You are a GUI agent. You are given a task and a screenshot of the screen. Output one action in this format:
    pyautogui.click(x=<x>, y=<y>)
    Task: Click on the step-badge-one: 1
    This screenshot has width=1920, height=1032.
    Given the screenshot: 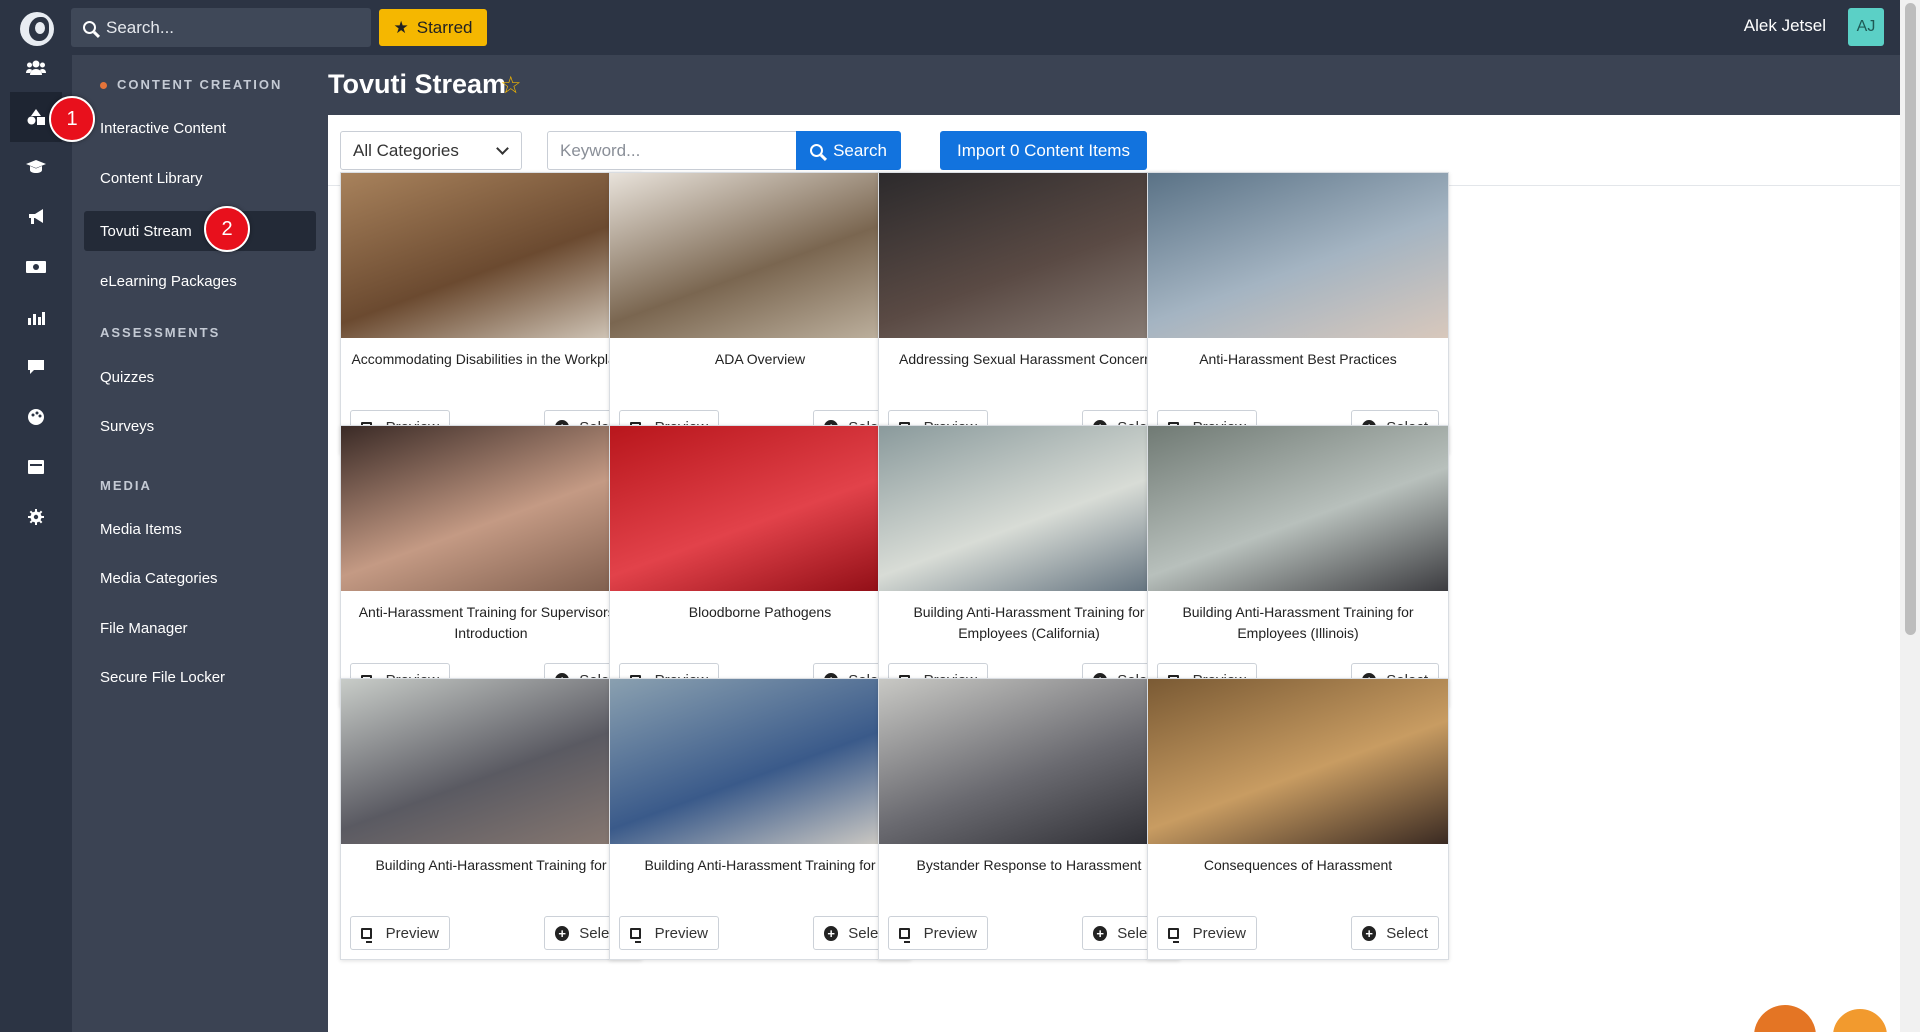 What is the action you would take?
    pyautogui.click(x=72, y=119)
    